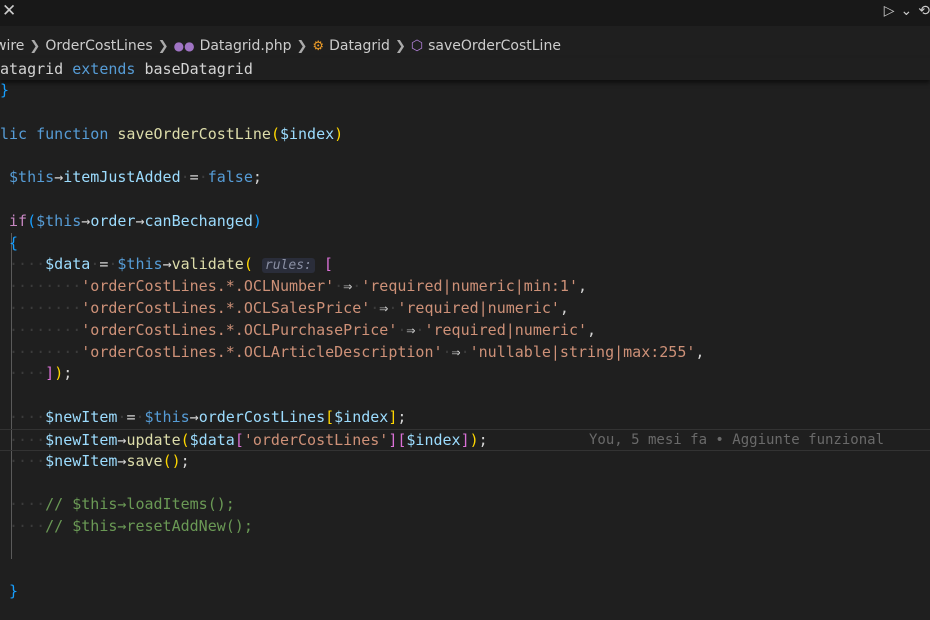 Image resolution: width=930 pixels, height=620 pixels. What do you see at coordinates (262, 416) in the screenshot?
I see `property: orderCostLines` at bounding box center [262, 416].